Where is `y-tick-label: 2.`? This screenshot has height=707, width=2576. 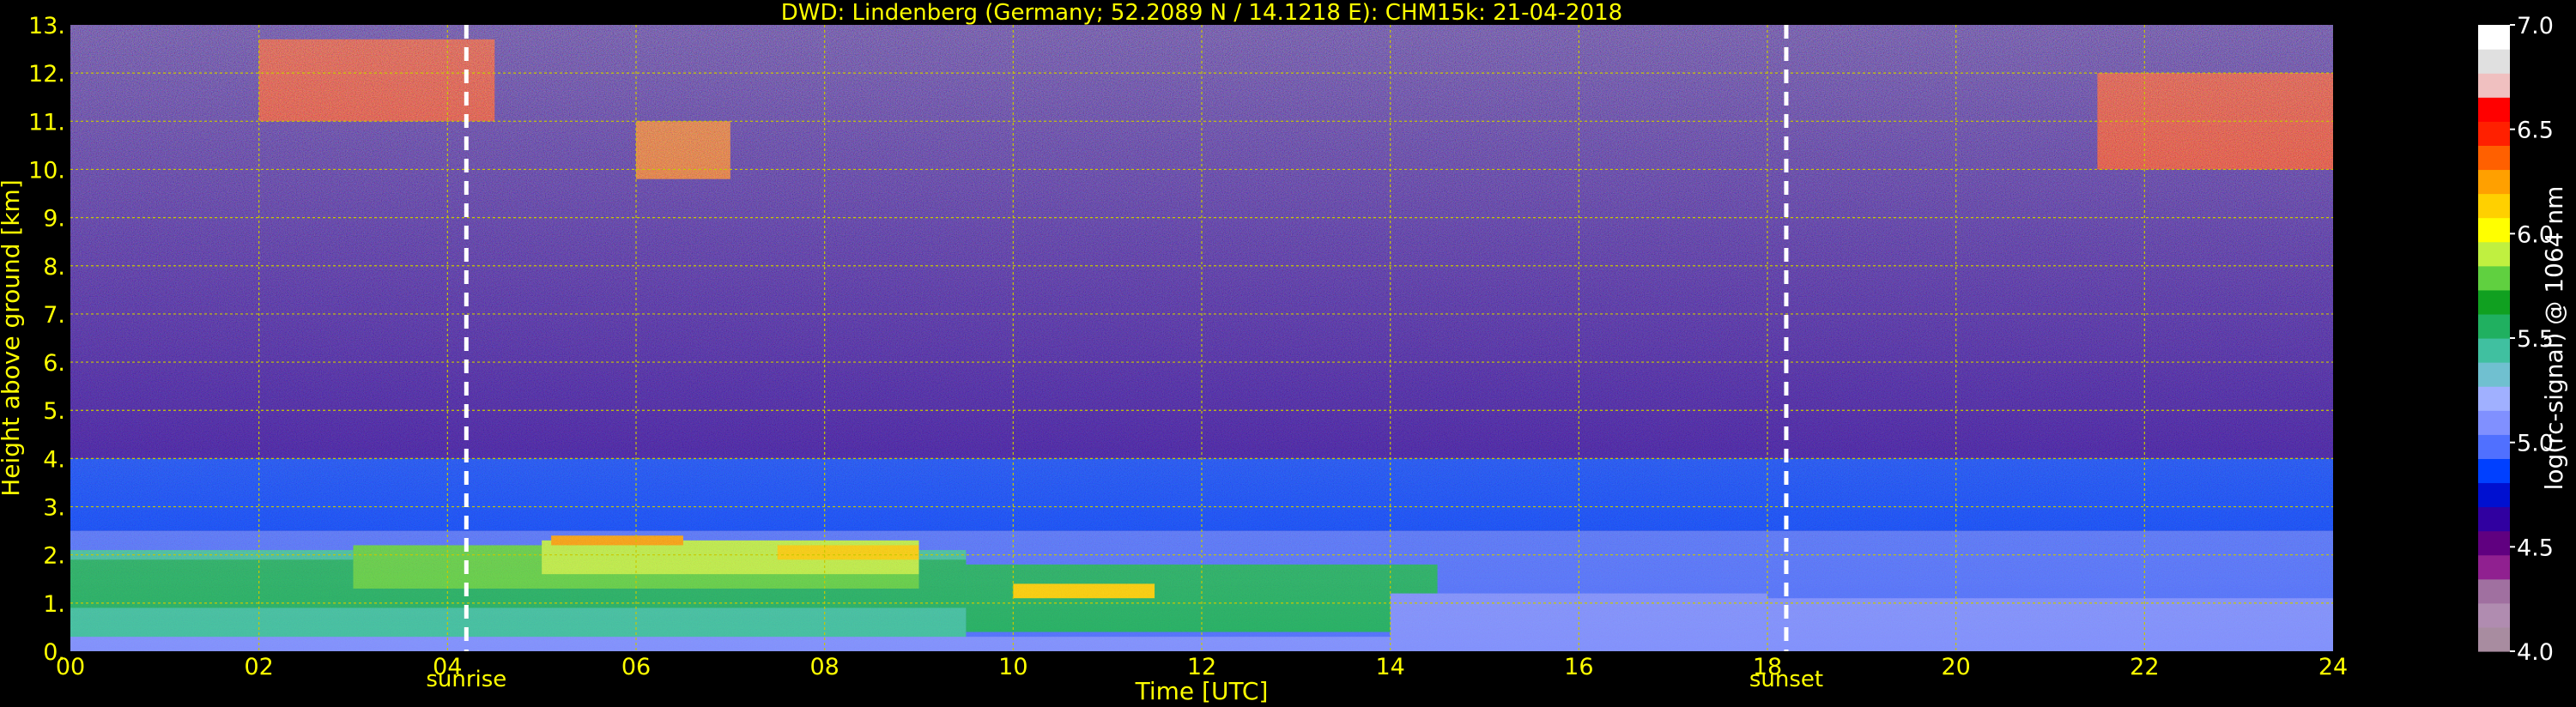 y-tick-label: 2. is located at coordinates (54, 556).